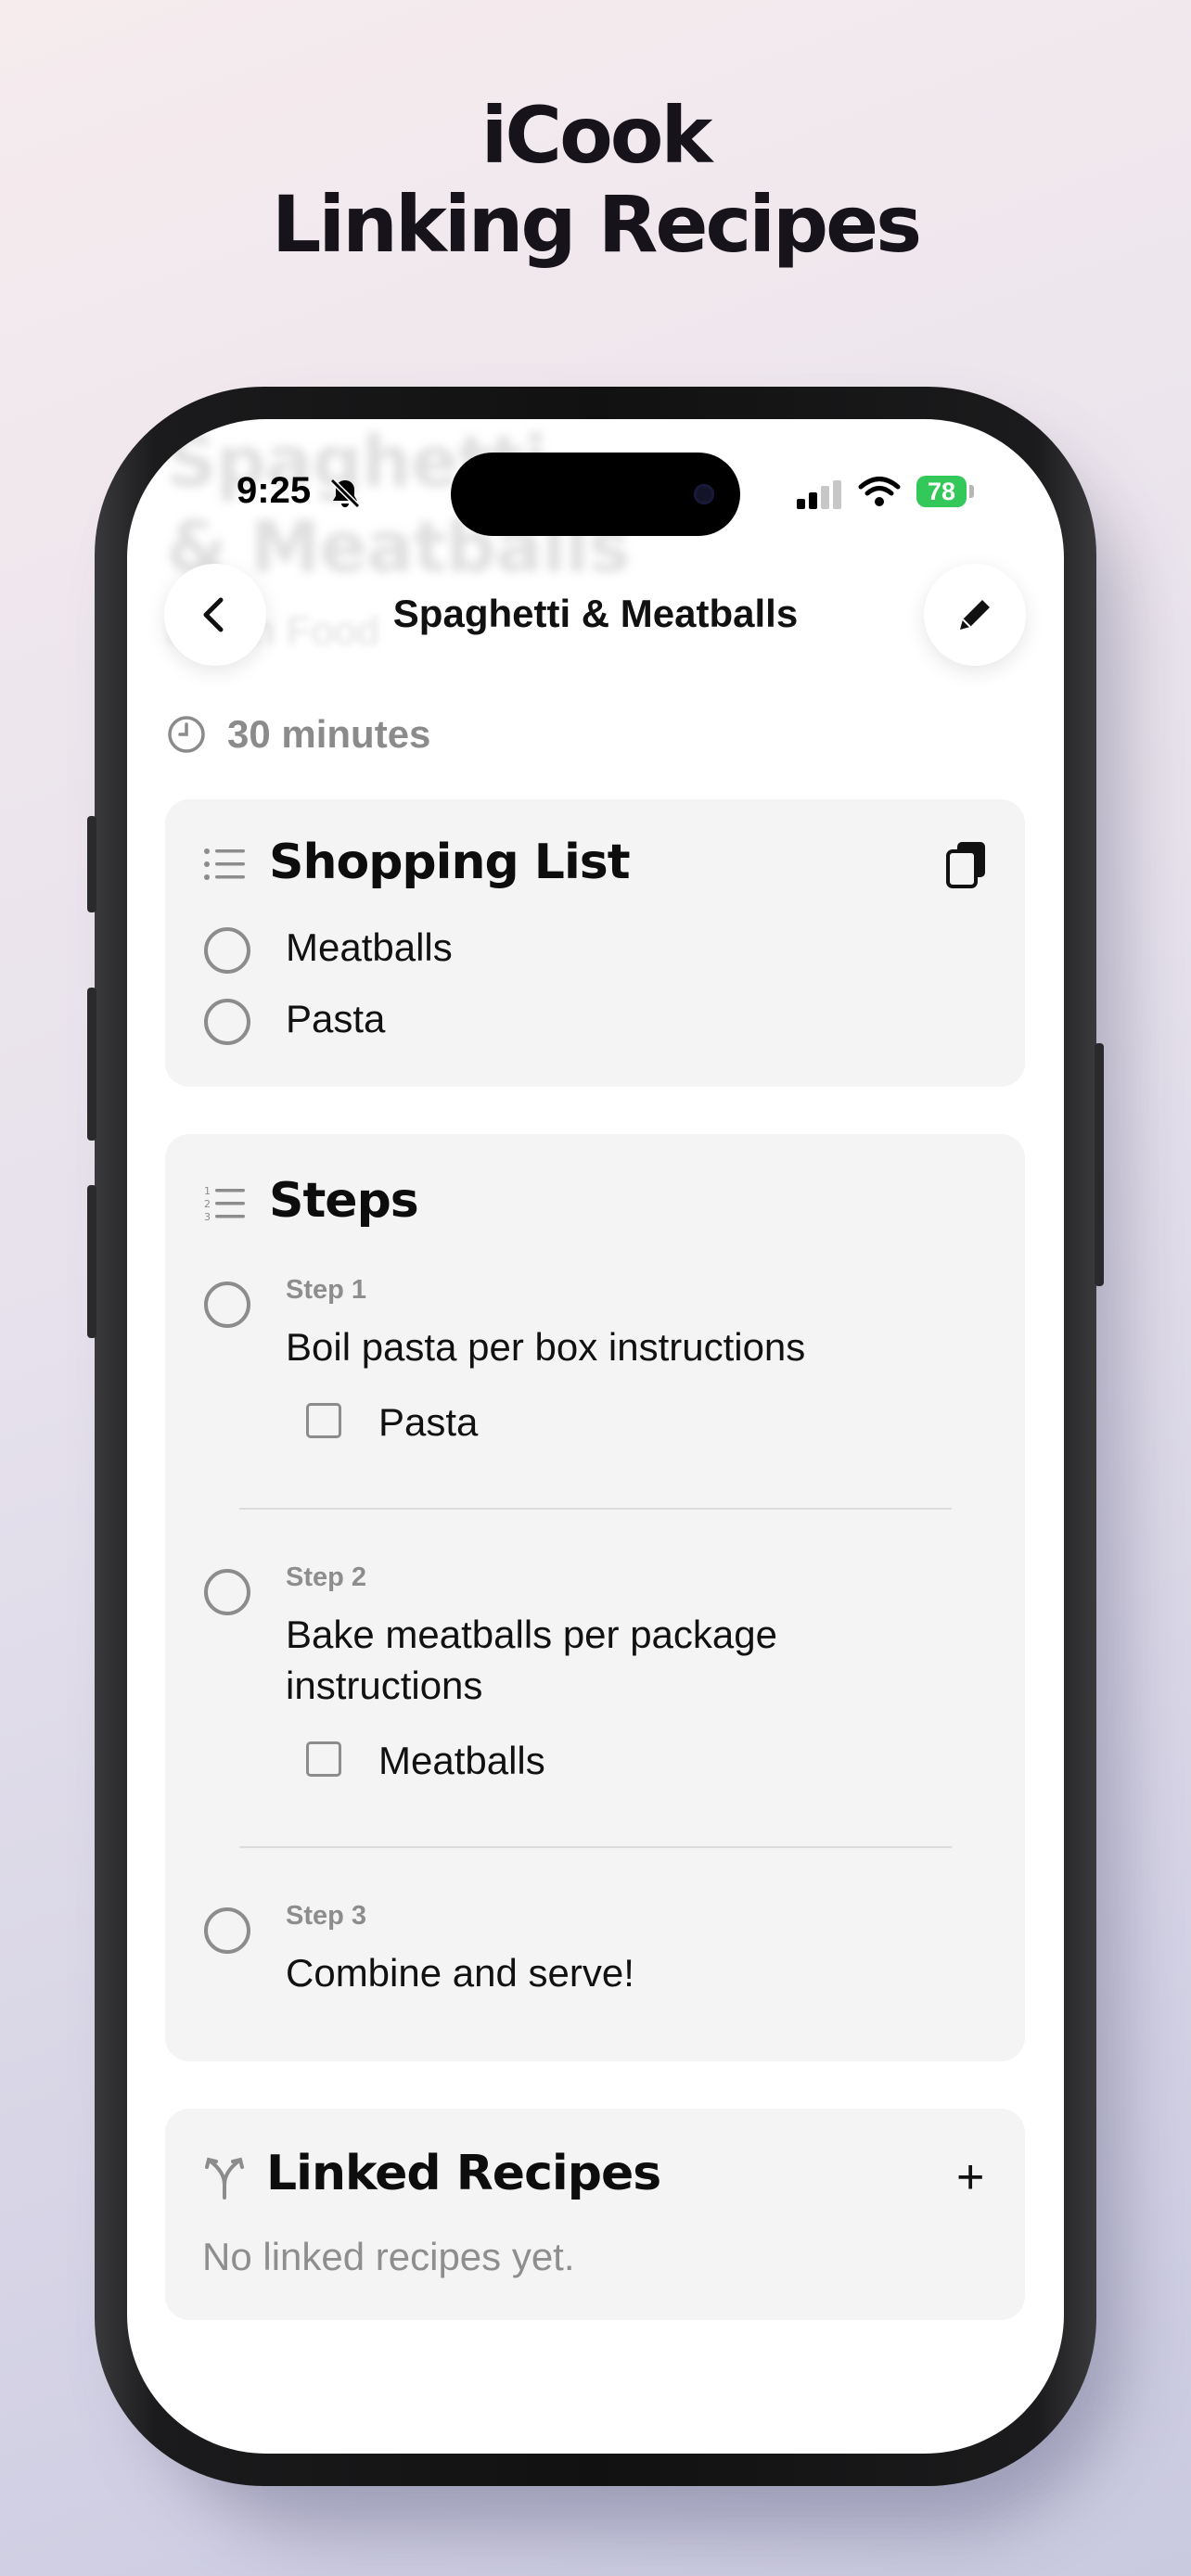  What do you see at coordinates (460, 1973) in the screenshot?
I see `step-text: Combine and serve!` at bounding box center [460, 1973].